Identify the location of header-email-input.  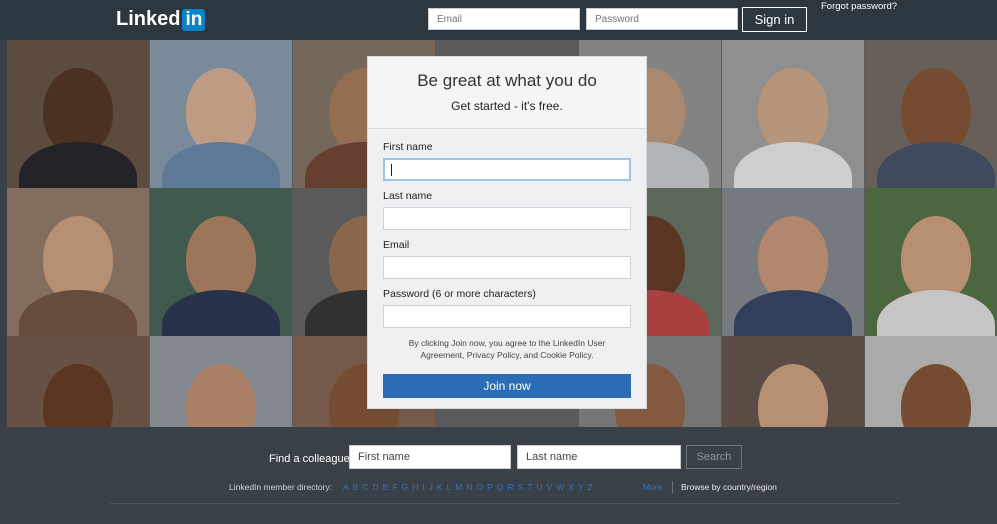
(504, 19).